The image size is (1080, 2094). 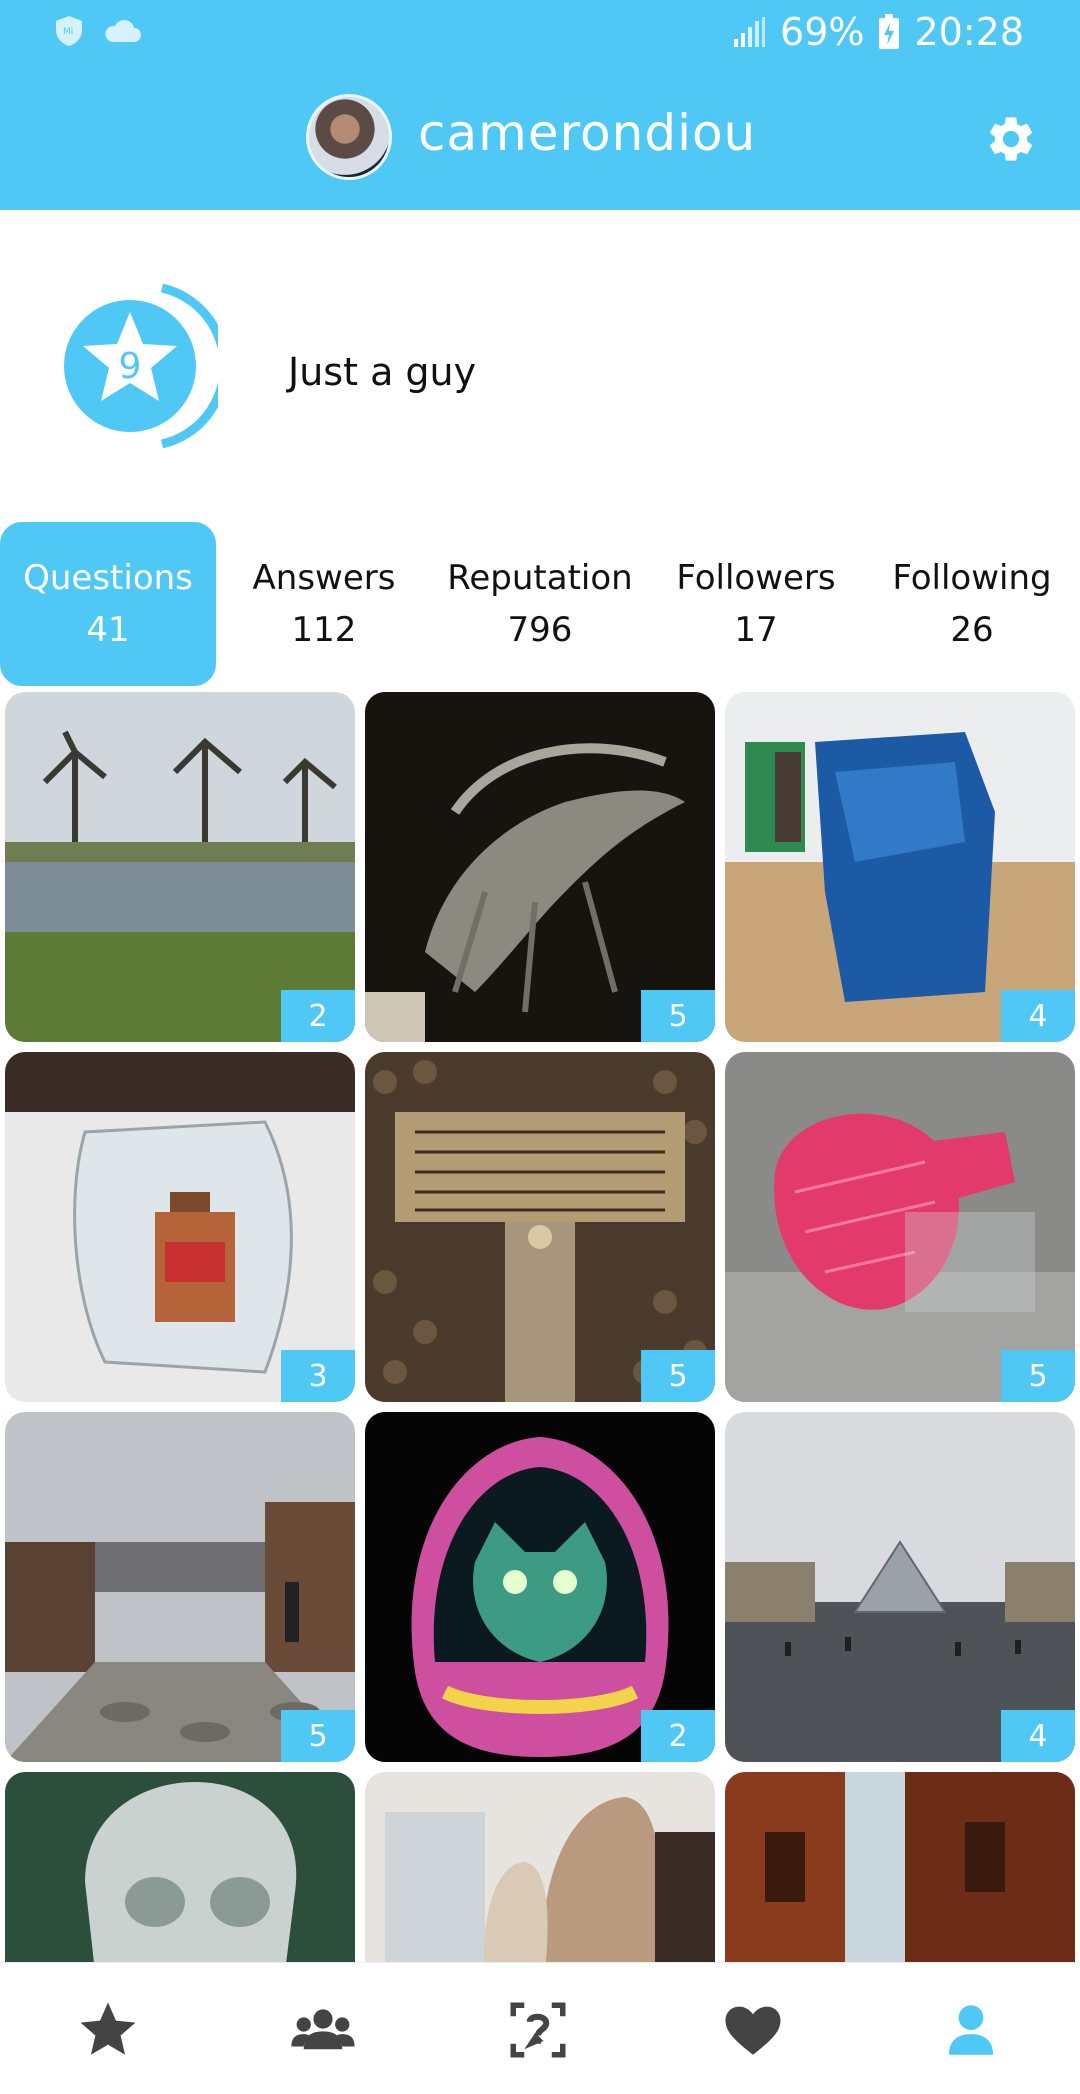 I want to click on tab-followers: Followers 17, so click(x=756, y=604).